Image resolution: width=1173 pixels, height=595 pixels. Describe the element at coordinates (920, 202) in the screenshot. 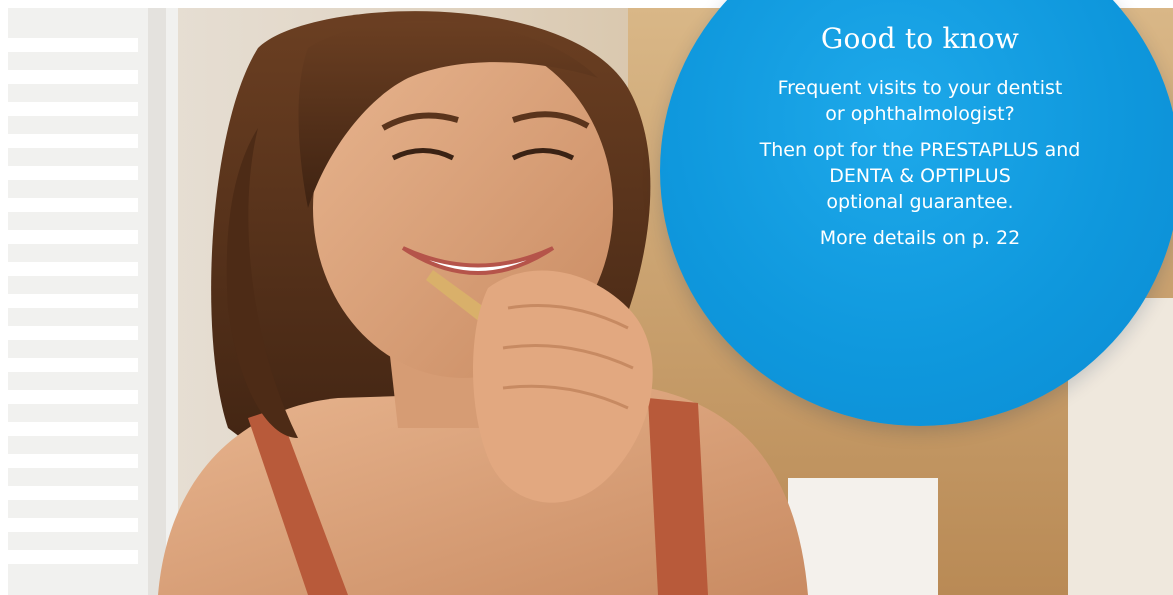

I see `info-paragraph-2-line-3: optional guarantee.` at that location.